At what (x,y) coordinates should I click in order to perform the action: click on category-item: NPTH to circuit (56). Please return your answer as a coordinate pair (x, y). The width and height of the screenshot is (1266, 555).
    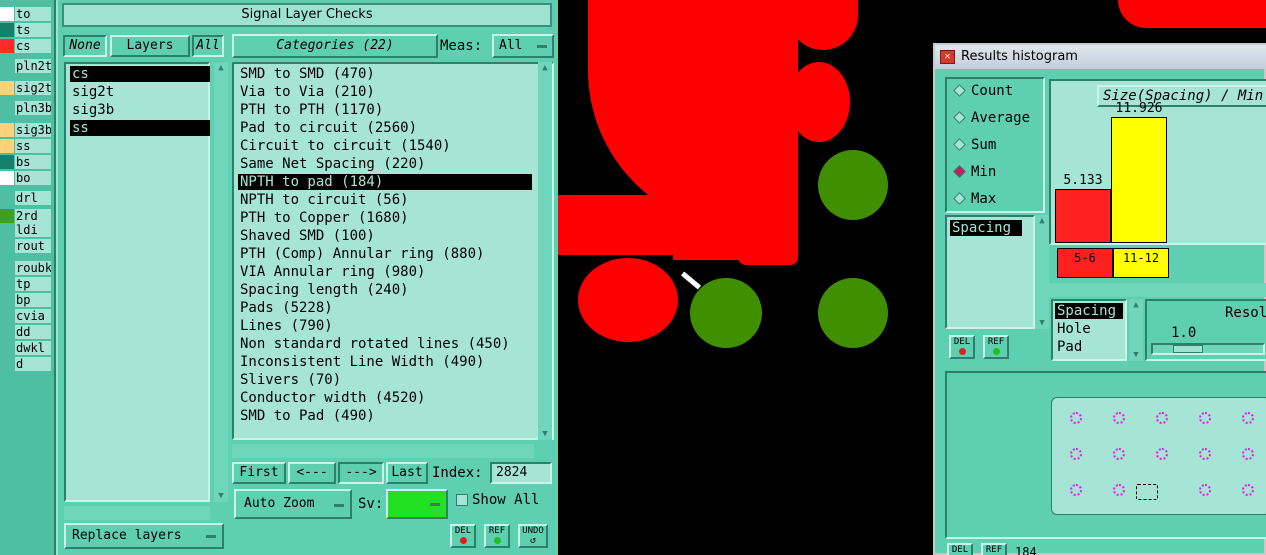
    Looking at the image, I should click on (385, 200).